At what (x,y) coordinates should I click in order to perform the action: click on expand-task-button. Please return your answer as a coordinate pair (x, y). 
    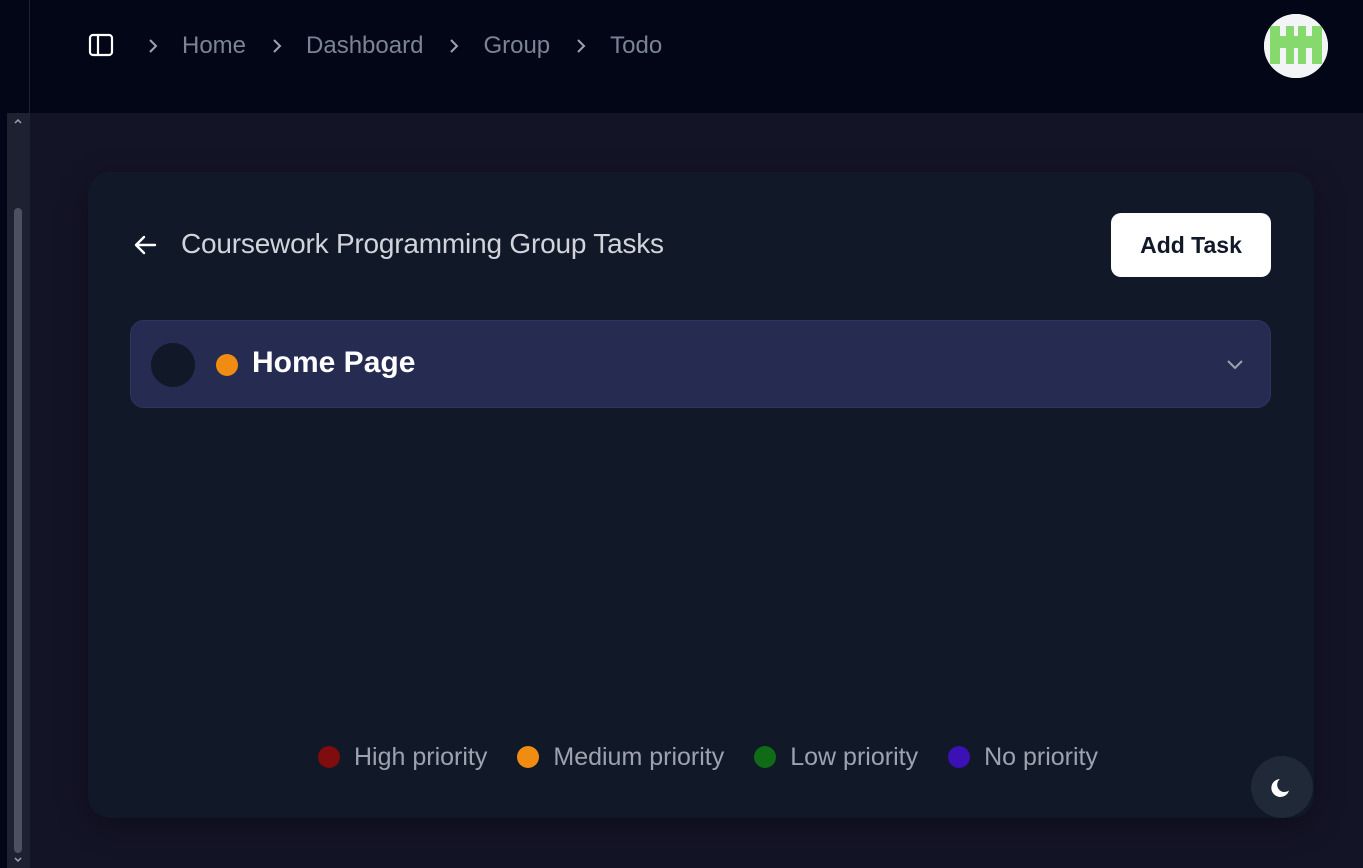
    Looking at the image, I should click on (1235, 365).